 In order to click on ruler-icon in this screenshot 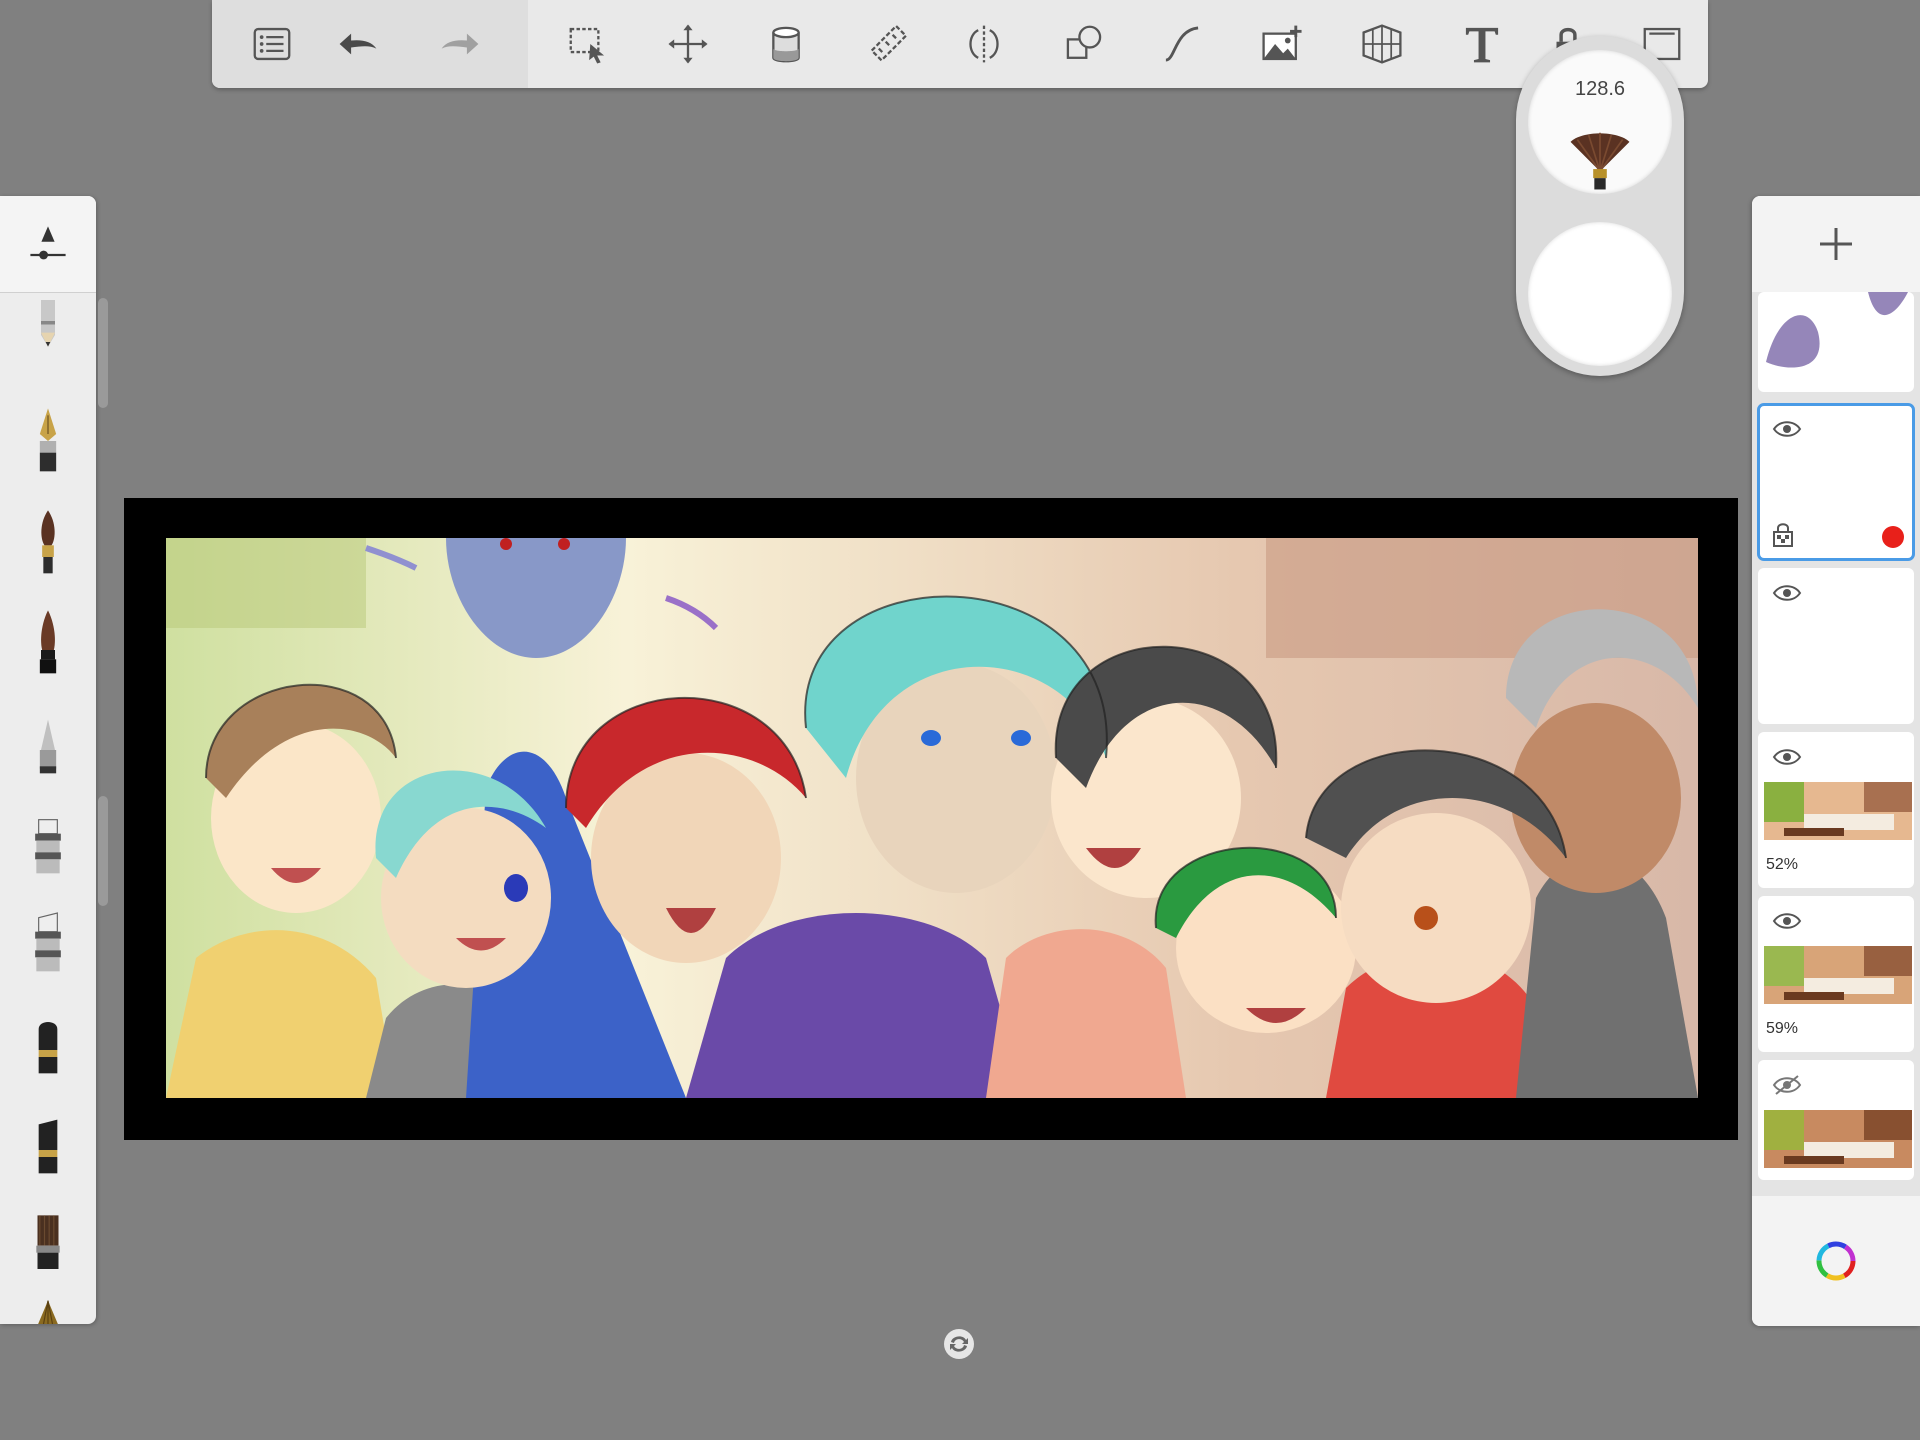, I will do `click(888, 44)`.